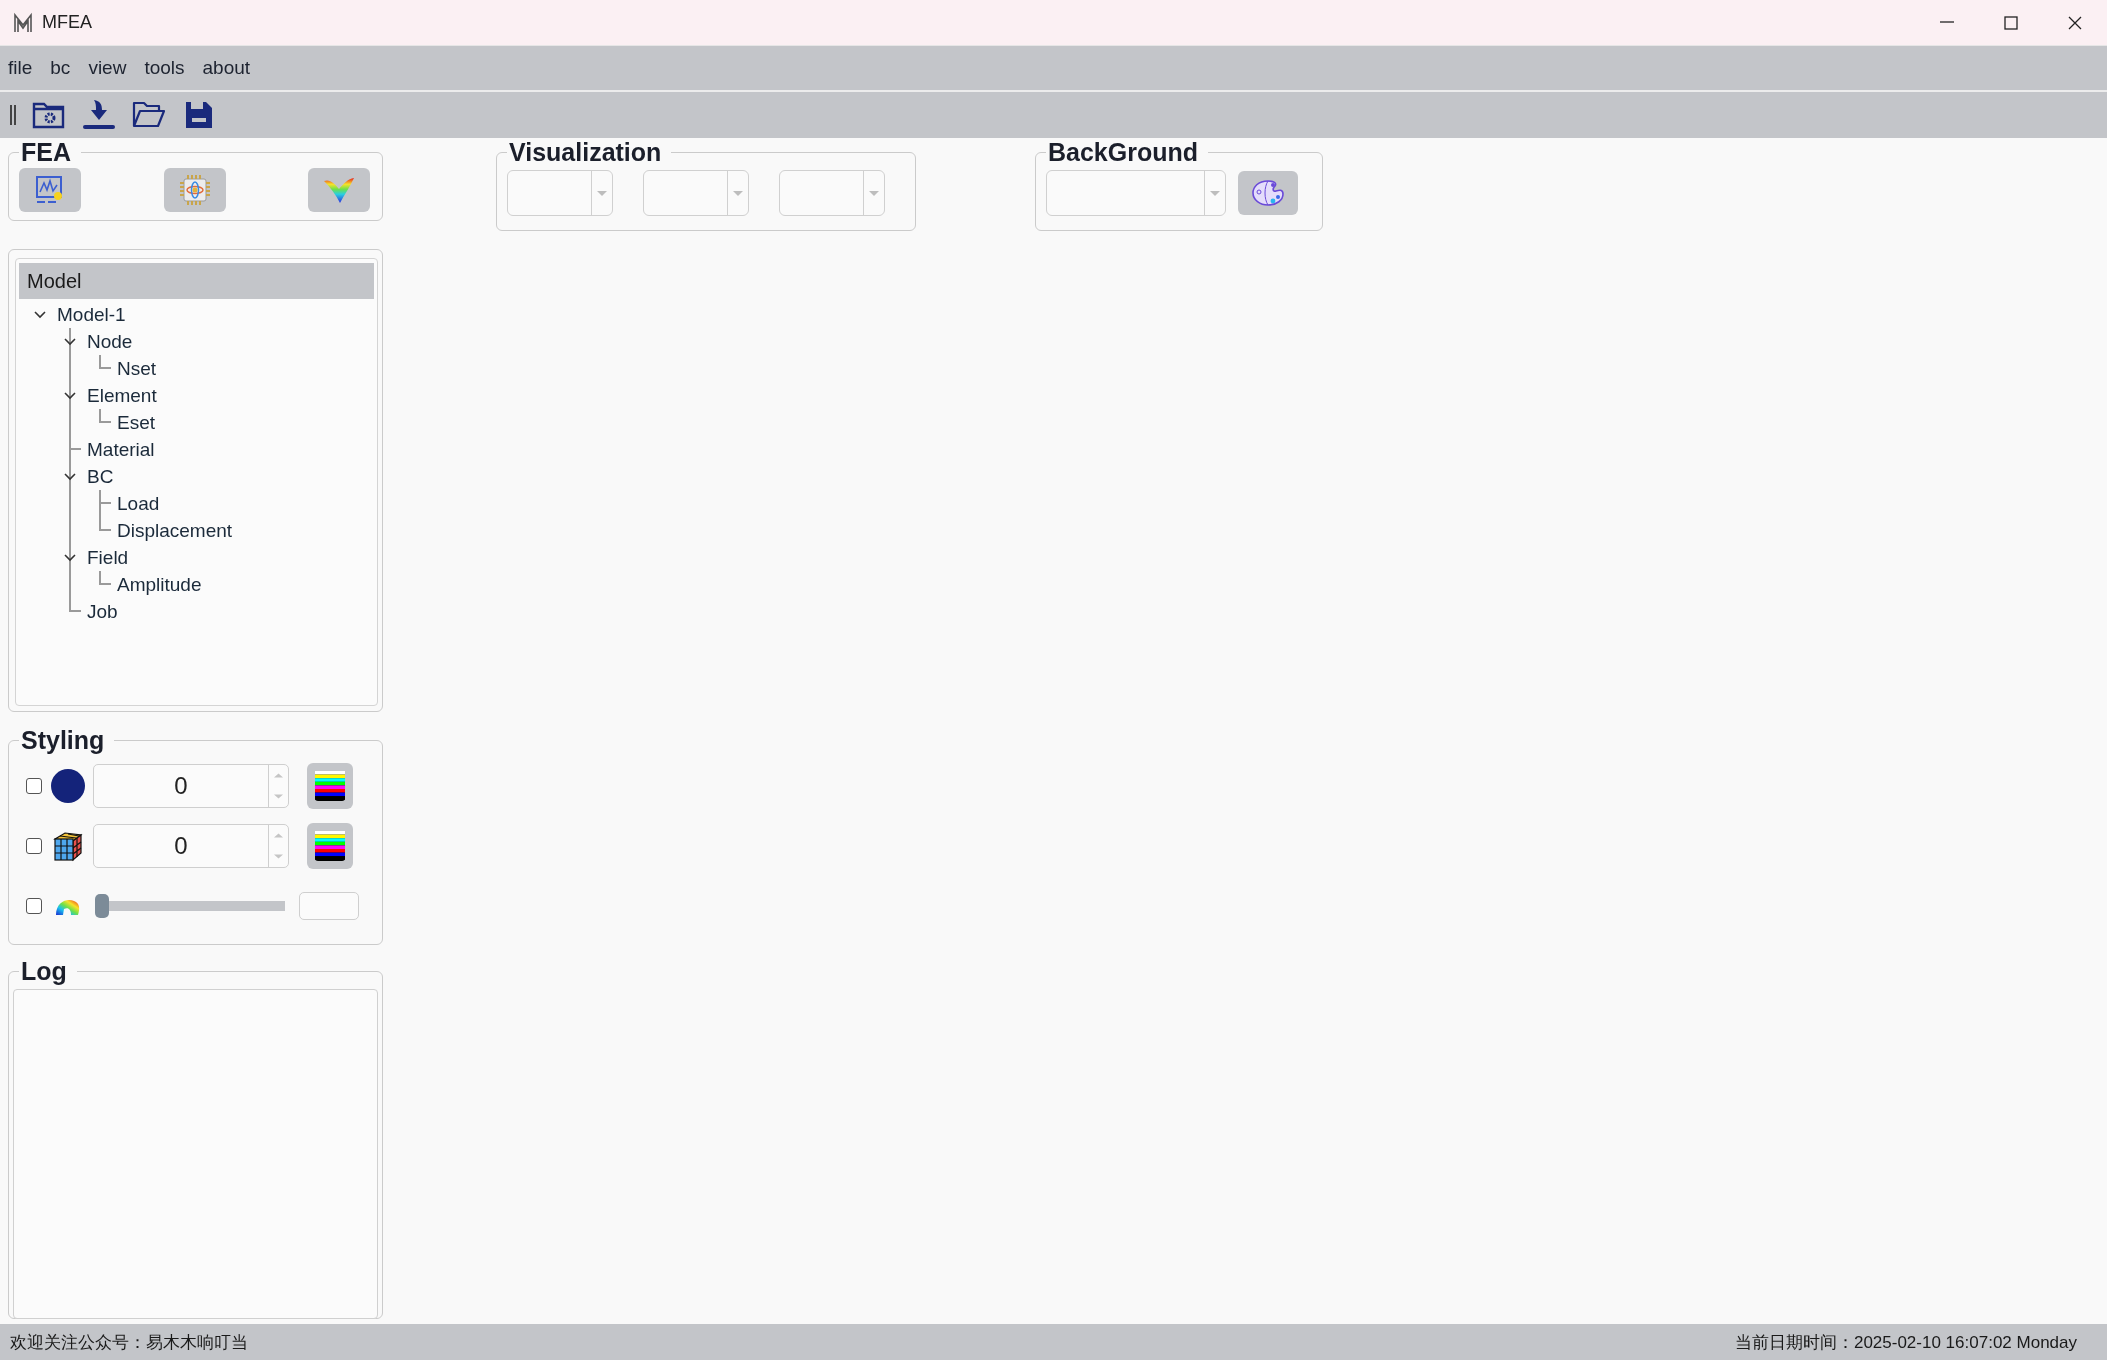 Image resolution: width=2107 pixels, height=1360 pixels. I want to click on close-icon, so click(2075, 22).